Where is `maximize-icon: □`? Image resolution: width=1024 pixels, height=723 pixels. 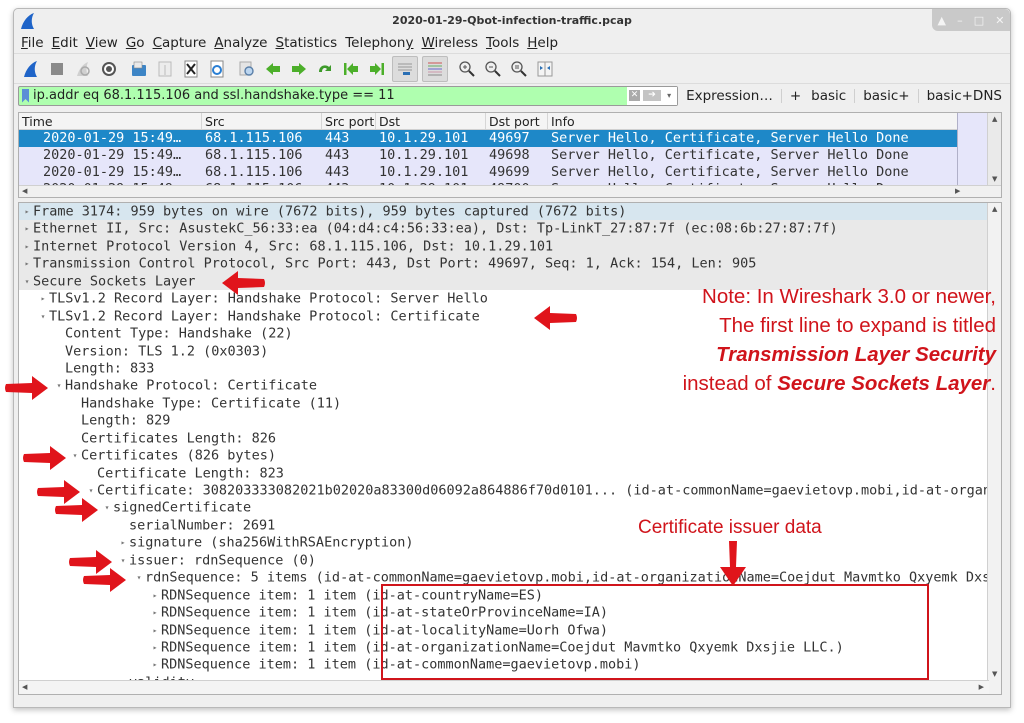 maximize-icon: □ is located at coordinates (979, 20).